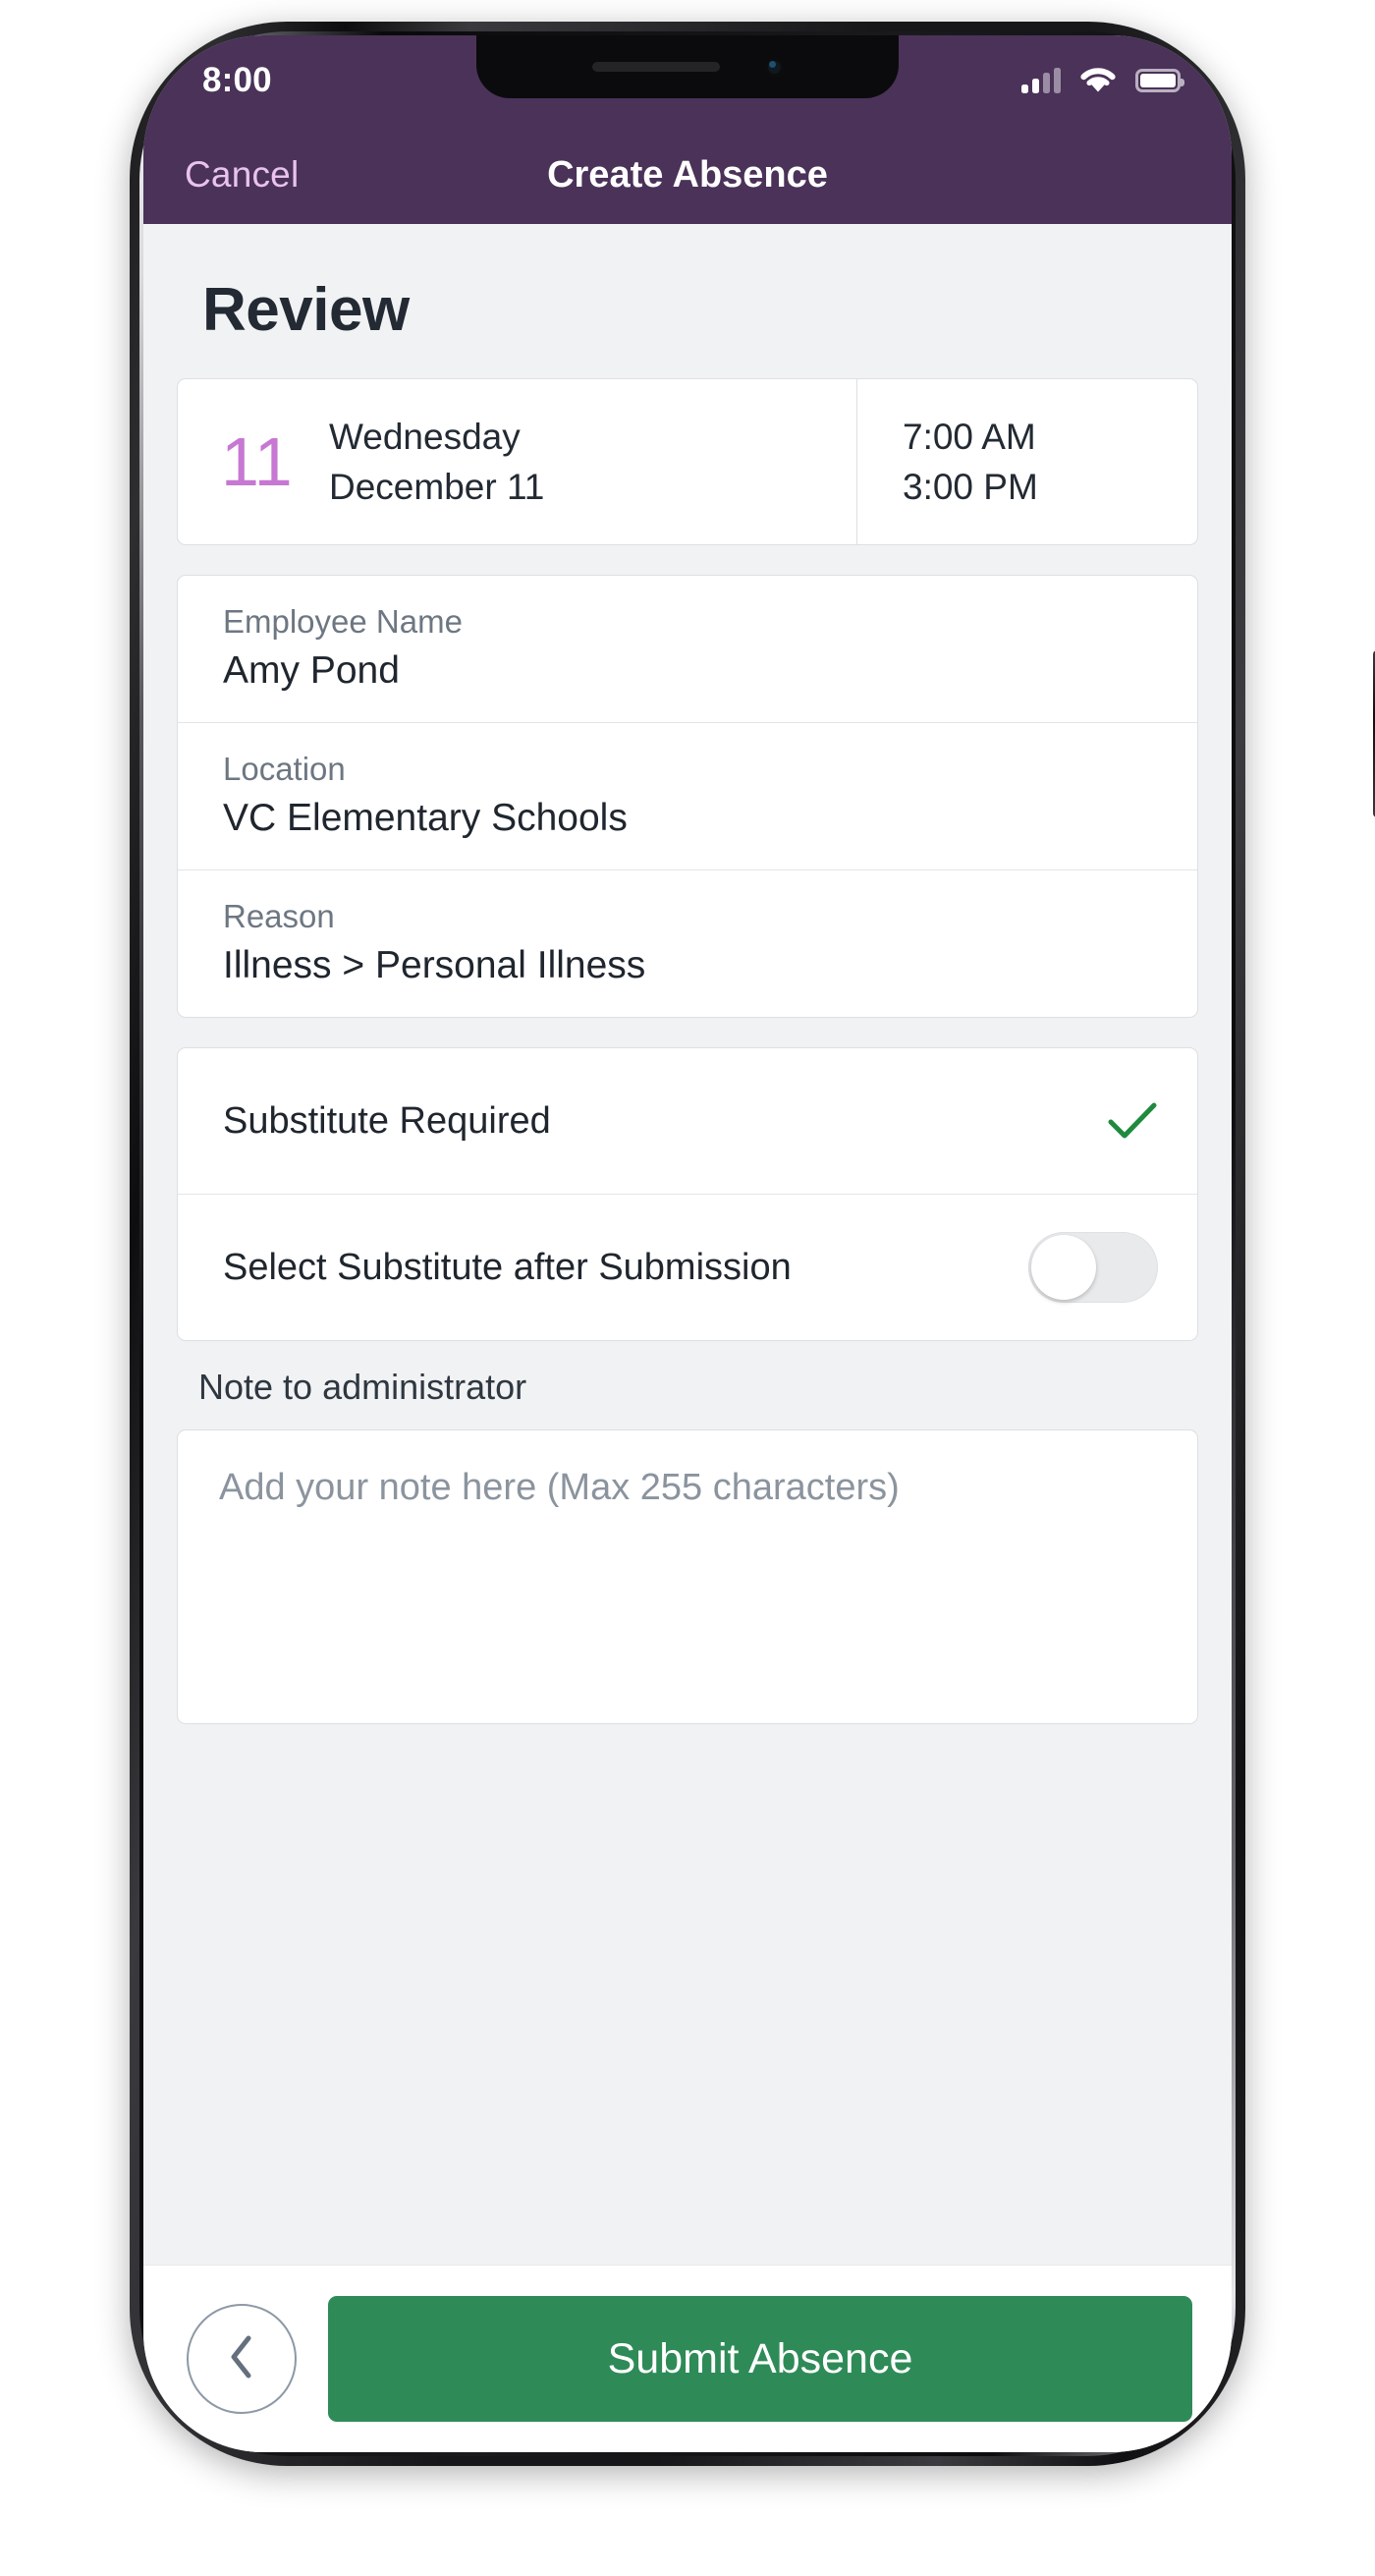  What do you see at coordinates (774, 67) in the screenshot?
I see `front-camera` at bounding box center [774, 67].